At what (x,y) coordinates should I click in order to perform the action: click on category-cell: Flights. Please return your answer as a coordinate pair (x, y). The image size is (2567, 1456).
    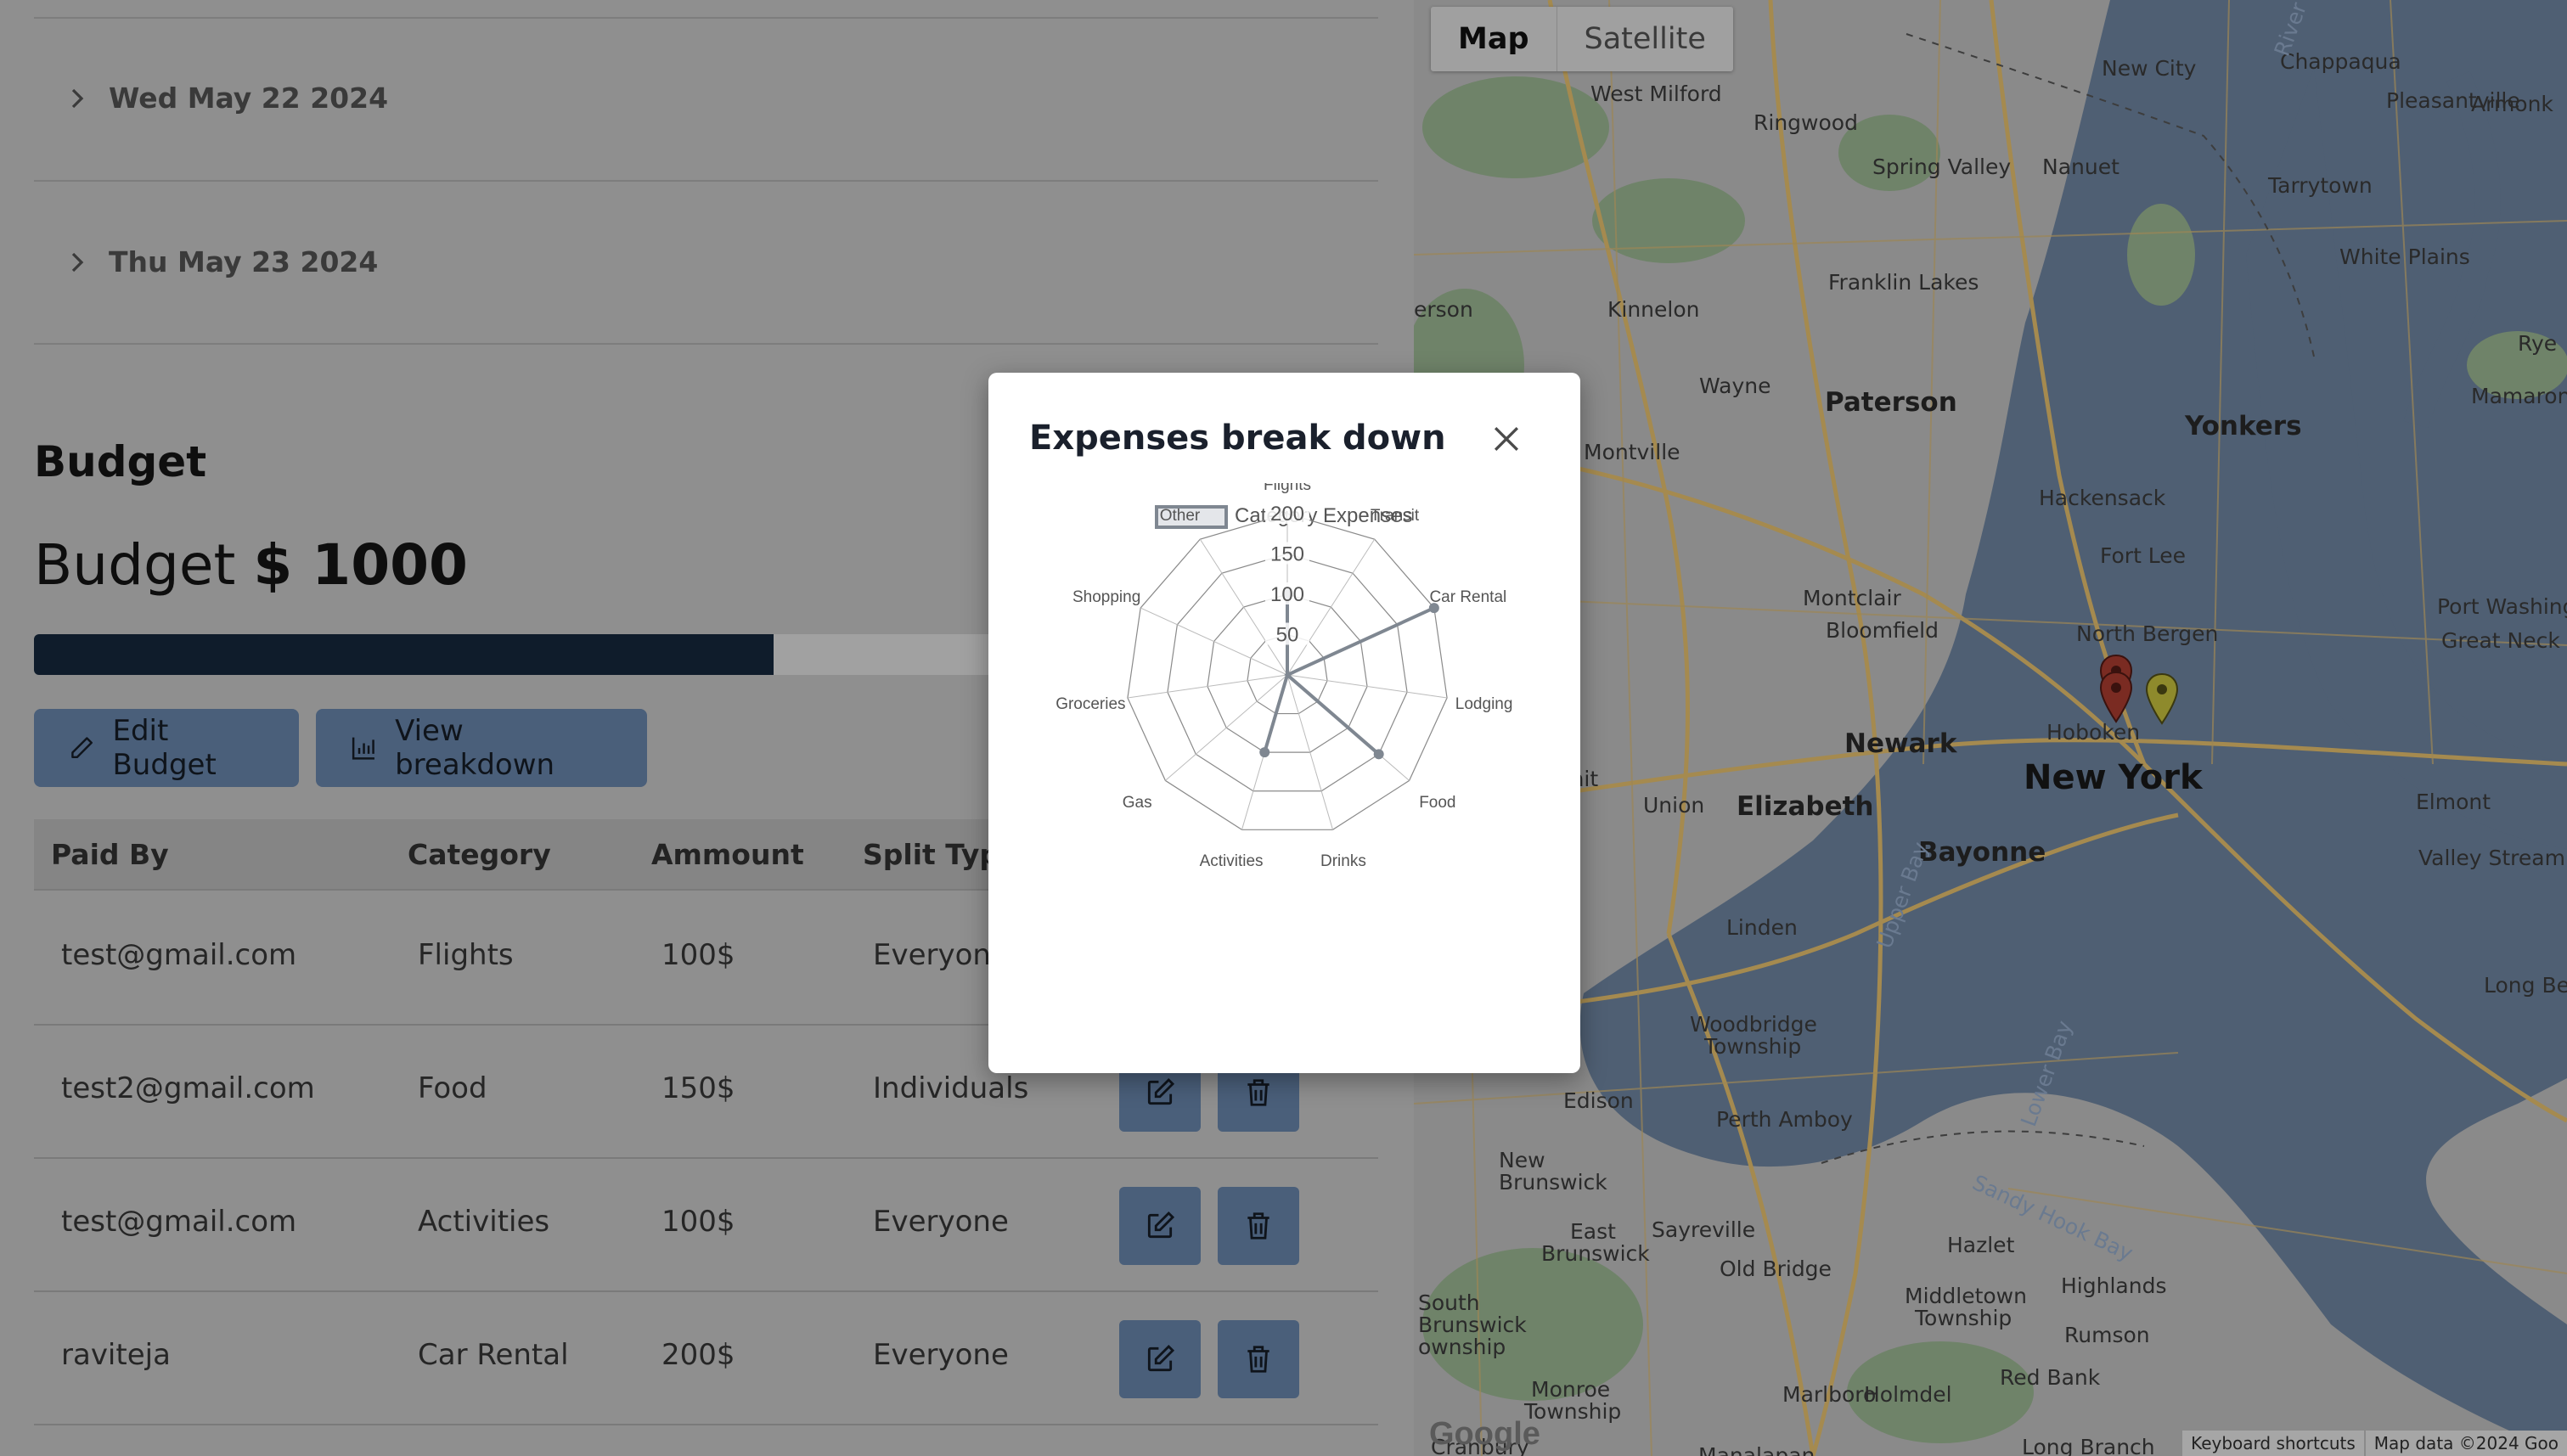
    Looking at the image, I should click on (466, 955).